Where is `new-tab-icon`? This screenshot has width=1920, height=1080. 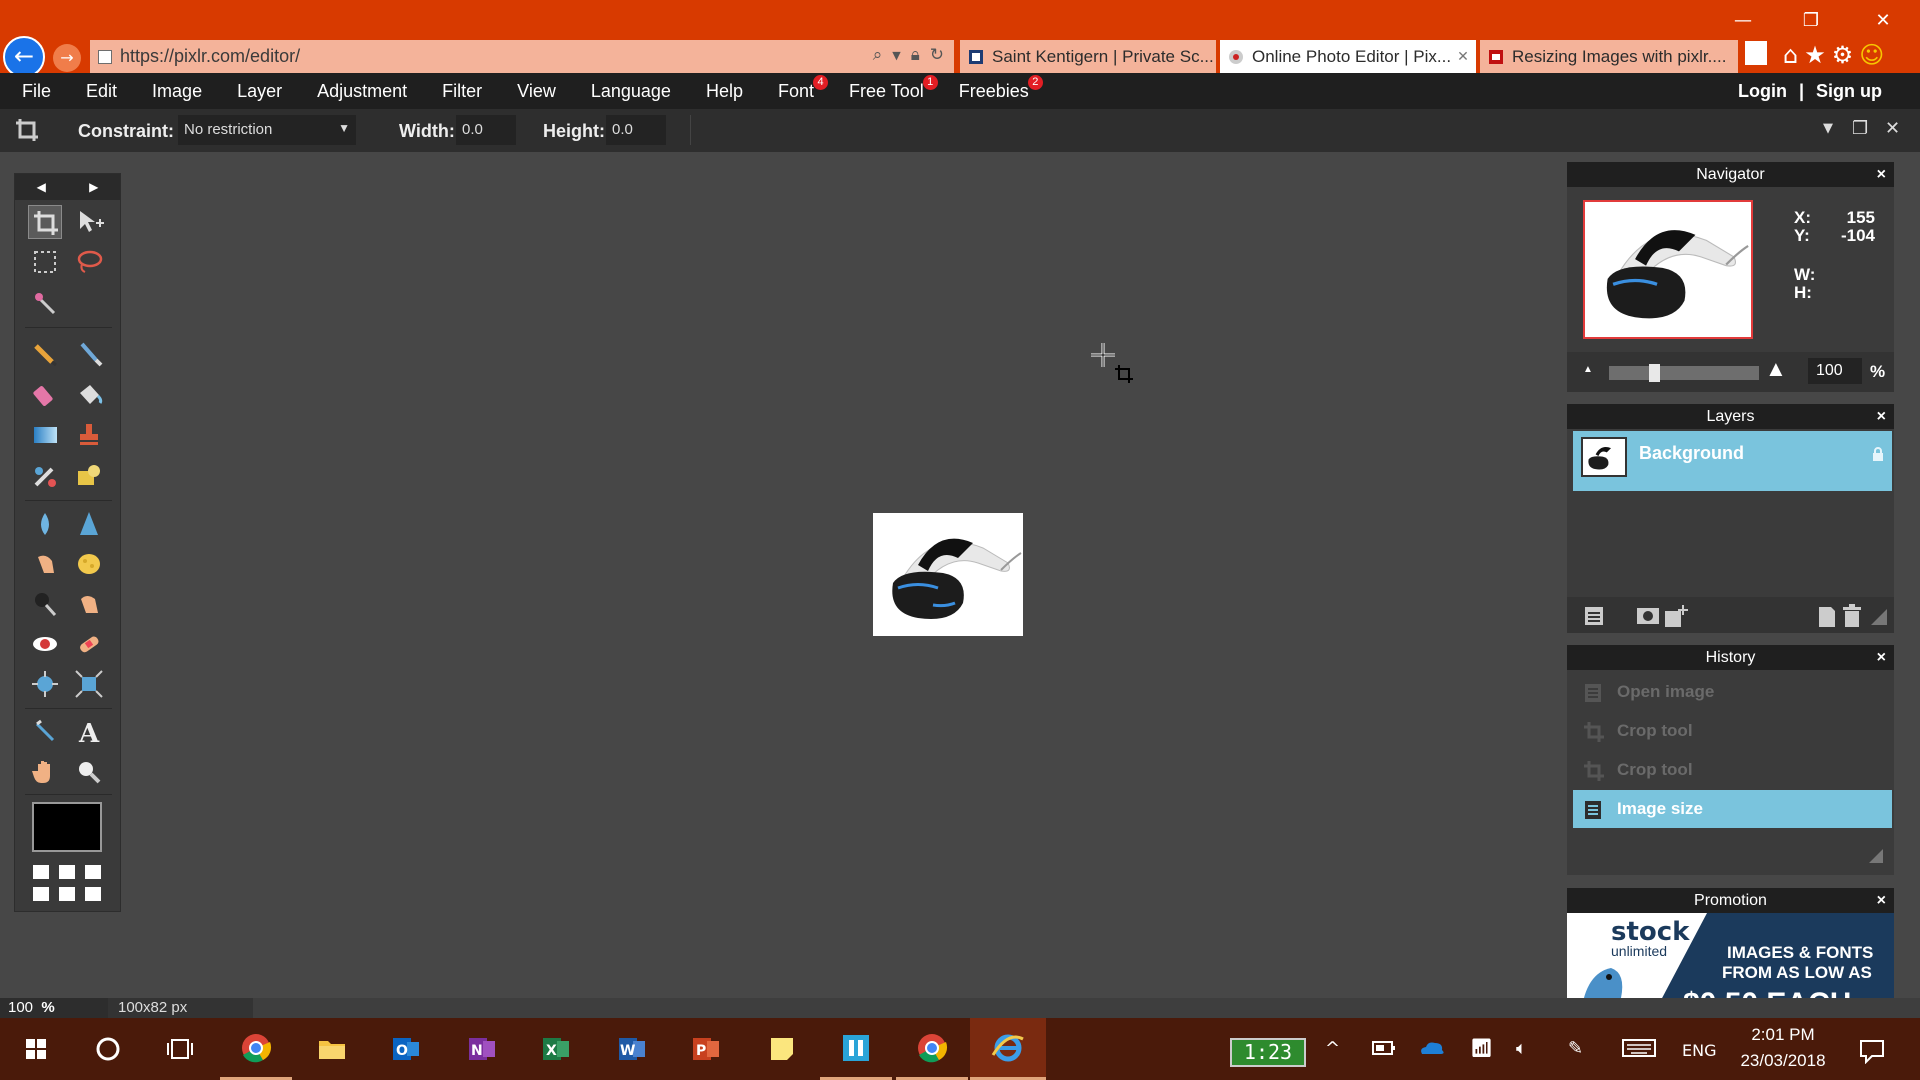
new-tab-icon is located at coordinates (1756, 53).